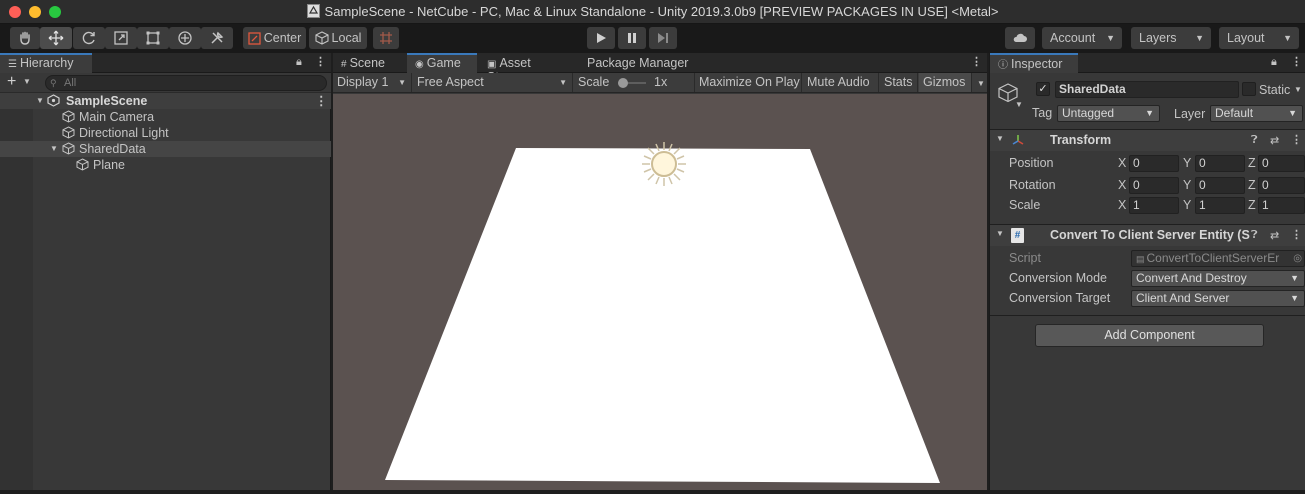  I want to click on search-icon: ⚲, so click(53, 83).